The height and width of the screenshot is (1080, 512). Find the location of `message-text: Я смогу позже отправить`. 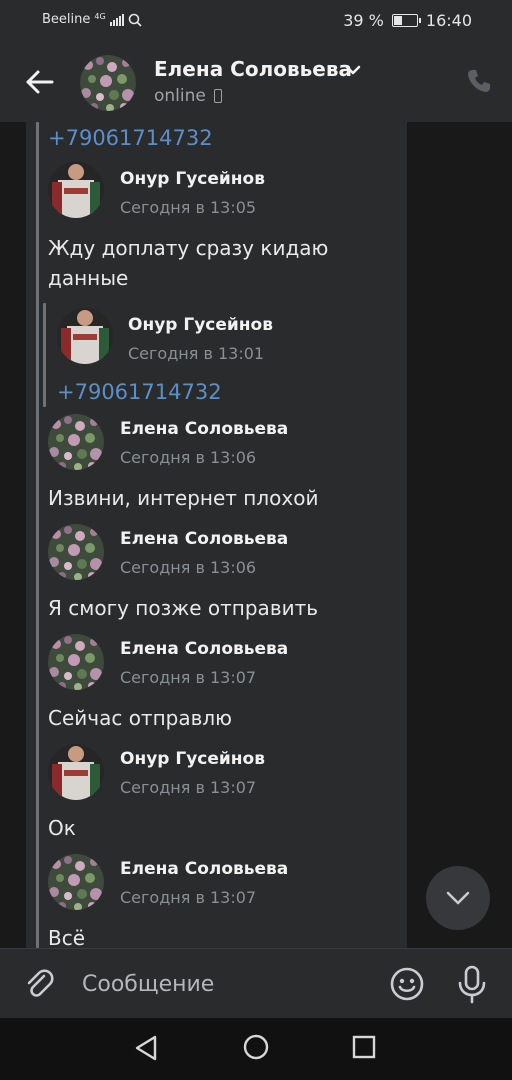

message-text: Я смогу позже отправить is located at coordinates (183, 608).